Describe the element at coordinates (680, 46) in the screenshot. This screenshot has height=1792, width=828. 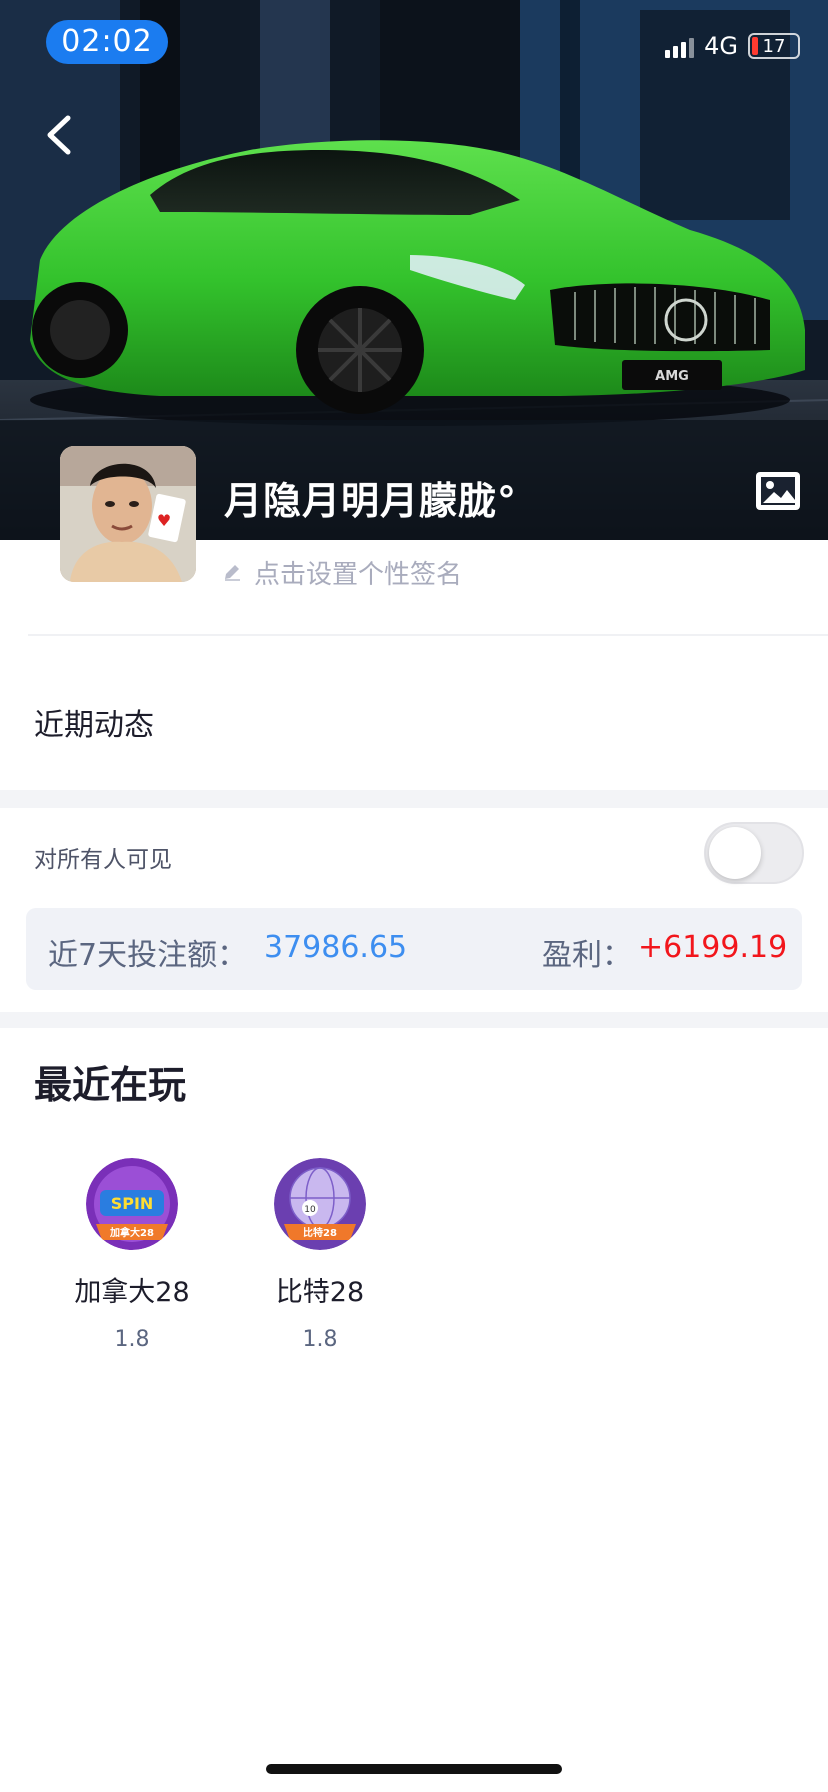
I see `signal-icon` at that location.